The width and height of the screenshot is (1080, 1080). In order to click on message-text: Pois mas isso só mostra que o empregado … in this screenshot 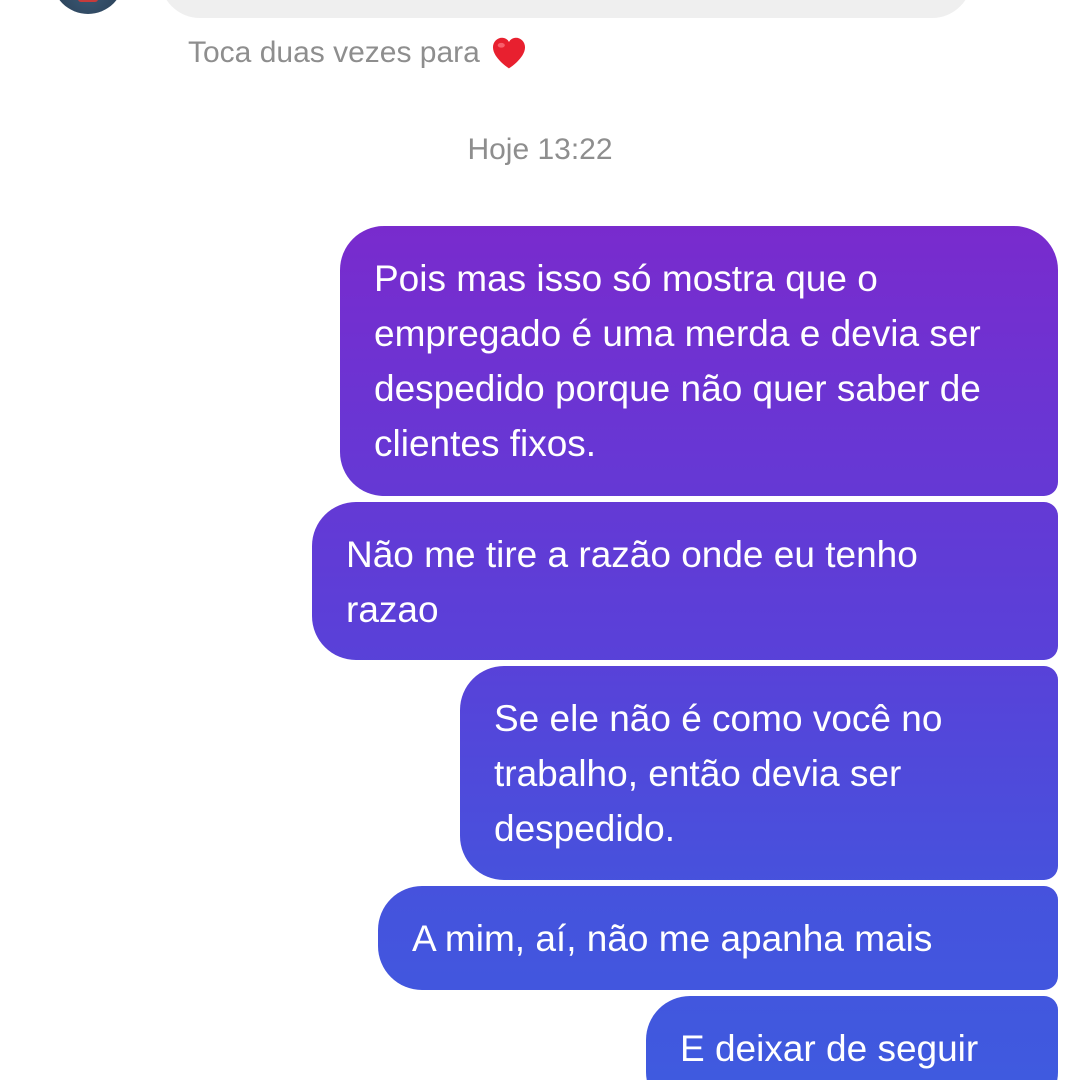, I will do `click(677, 361)`.